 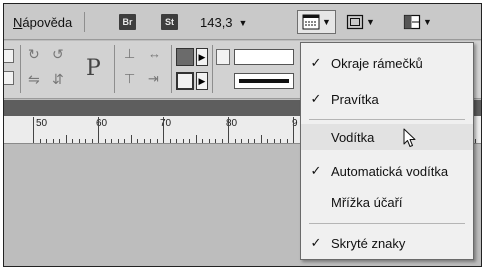 What do you see at coordinates (58, 79) in the screenshot?
I see `flip-vertical-icon: ⇵` at bounding box center [58, 79].